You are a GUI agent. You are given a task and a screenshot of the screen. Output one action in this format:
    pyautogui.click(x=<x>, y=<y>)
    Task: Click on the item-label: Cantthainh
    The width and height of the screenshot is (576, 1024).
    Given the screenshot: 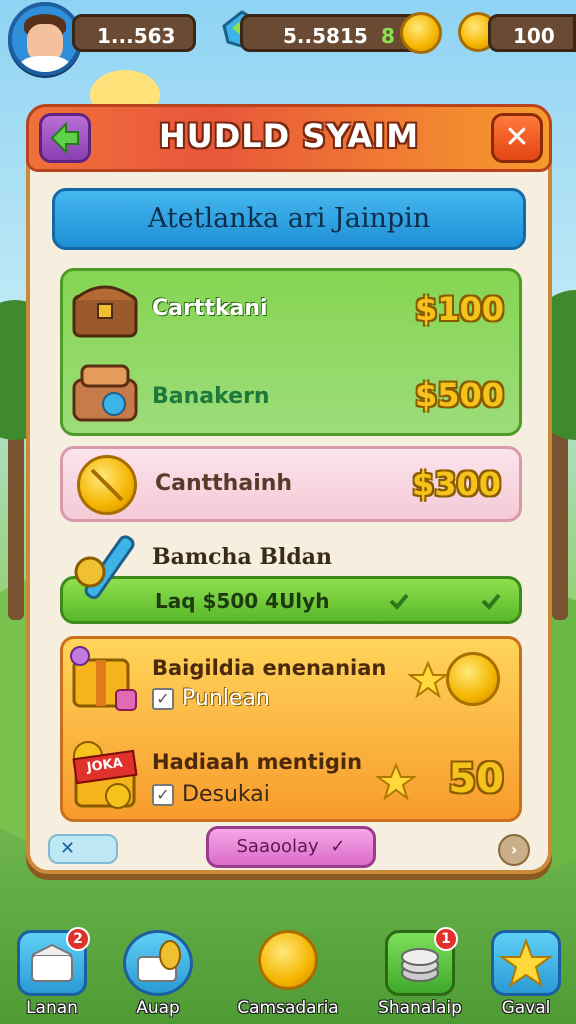 What is the action you would take?
    pyautogui.click(x=224, y=483)
    